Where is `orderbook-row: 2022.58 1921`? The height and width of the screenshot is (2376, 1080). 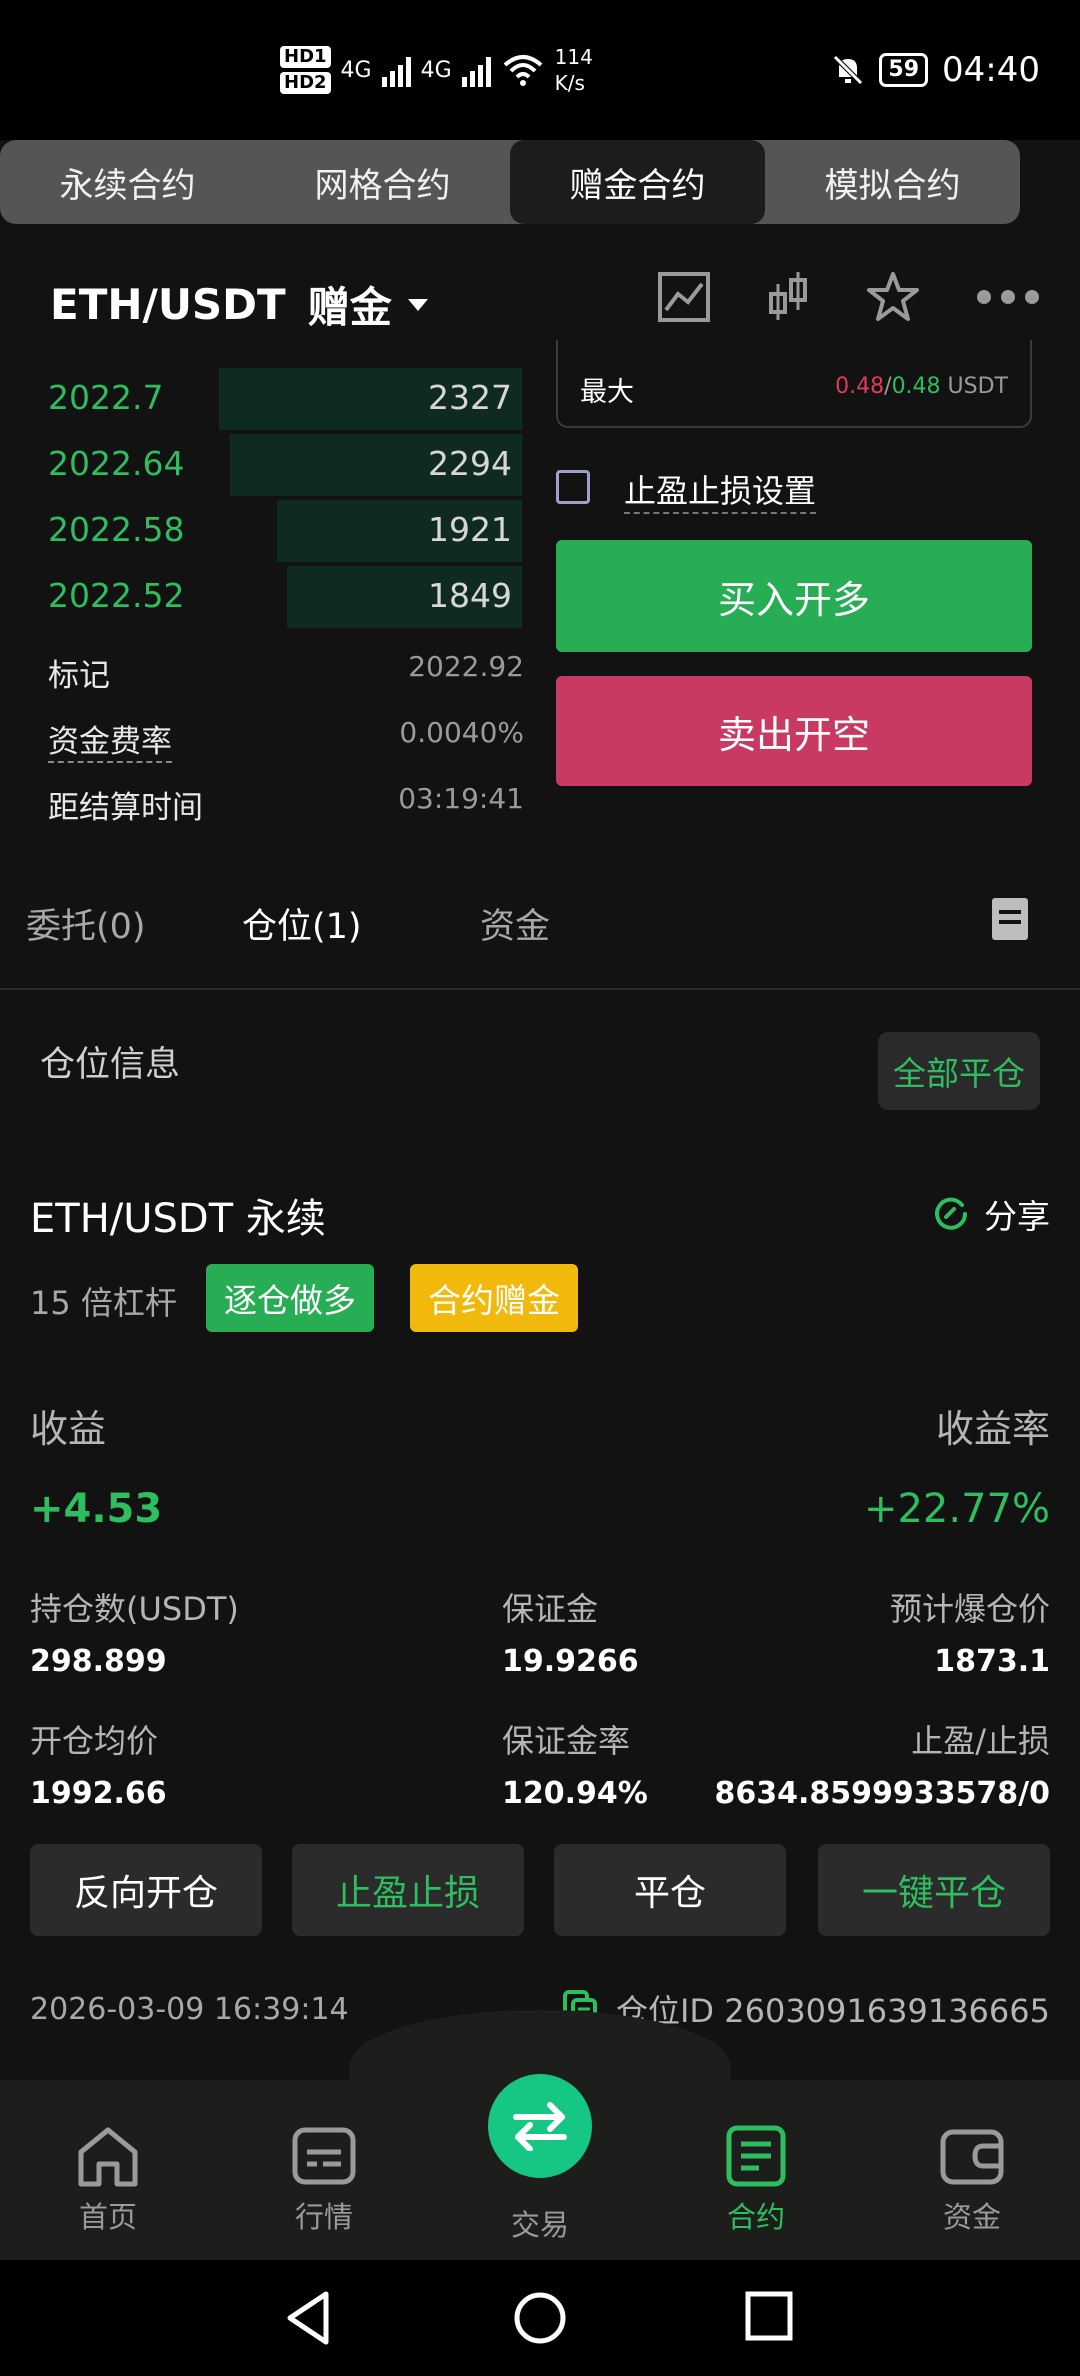
orderbook-row: 2022.58 1921 is located at coordinates (265, 531).